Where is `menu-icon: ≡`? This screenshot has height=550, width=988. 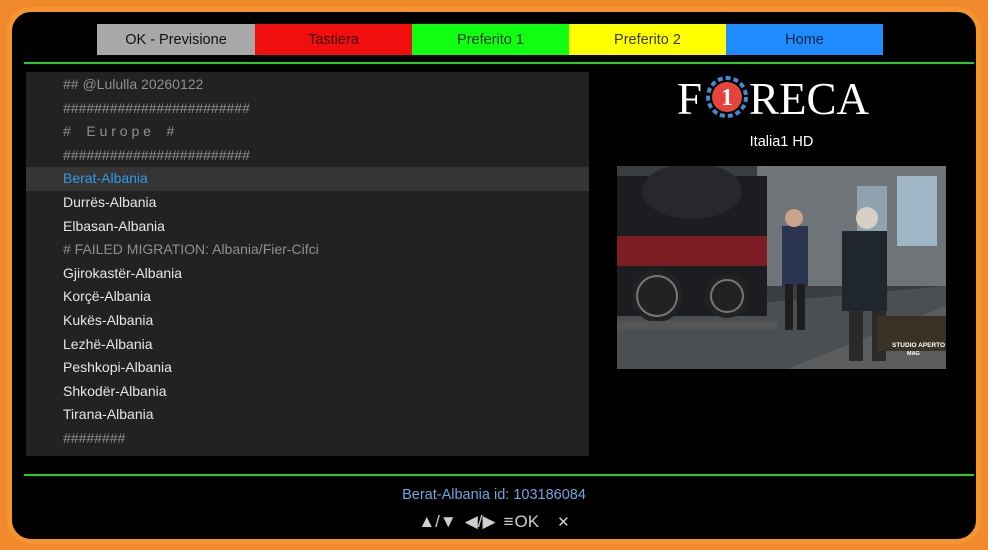 menu-icon: ≡ is located at coordinates (508, 521).